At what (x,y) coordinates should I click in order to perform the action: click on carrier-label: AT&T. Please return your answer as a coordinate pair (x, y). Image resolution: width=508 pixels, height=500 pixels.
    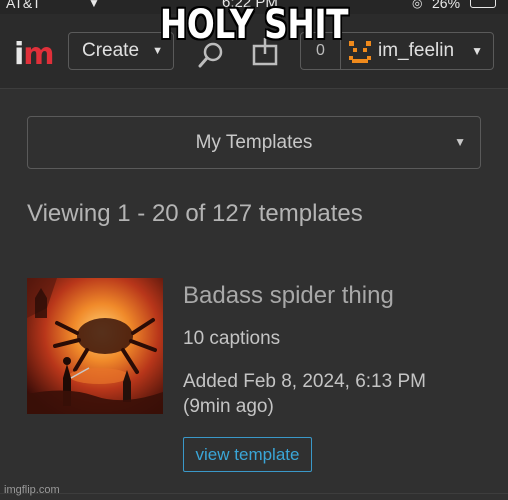
    Looking at the image, I should click on (23, 5).